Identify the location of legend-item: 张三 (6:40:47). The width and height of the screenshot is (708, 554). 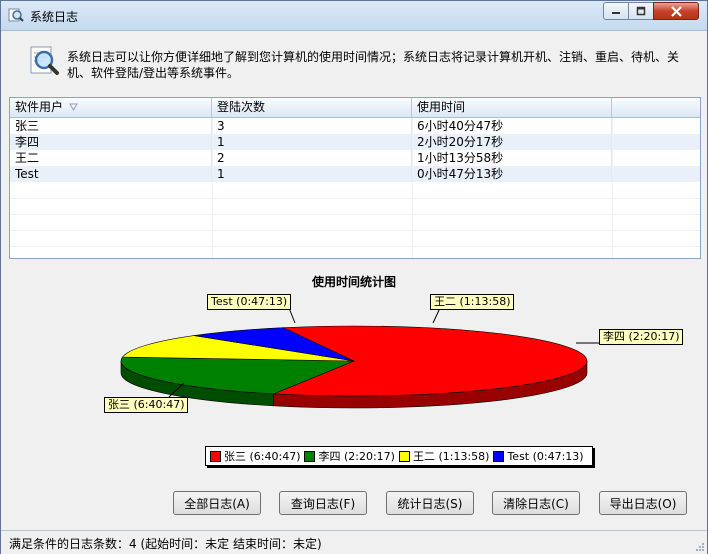
(255, 456).